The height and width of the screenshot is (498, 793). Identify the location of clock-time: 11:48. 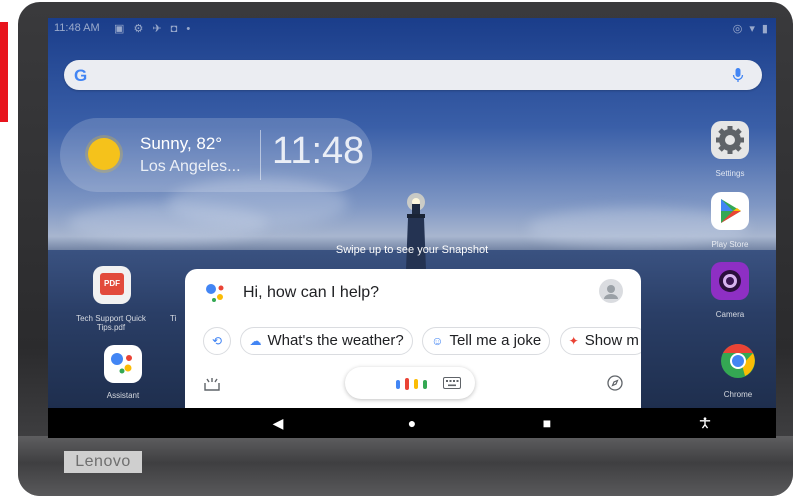
(318, 151).